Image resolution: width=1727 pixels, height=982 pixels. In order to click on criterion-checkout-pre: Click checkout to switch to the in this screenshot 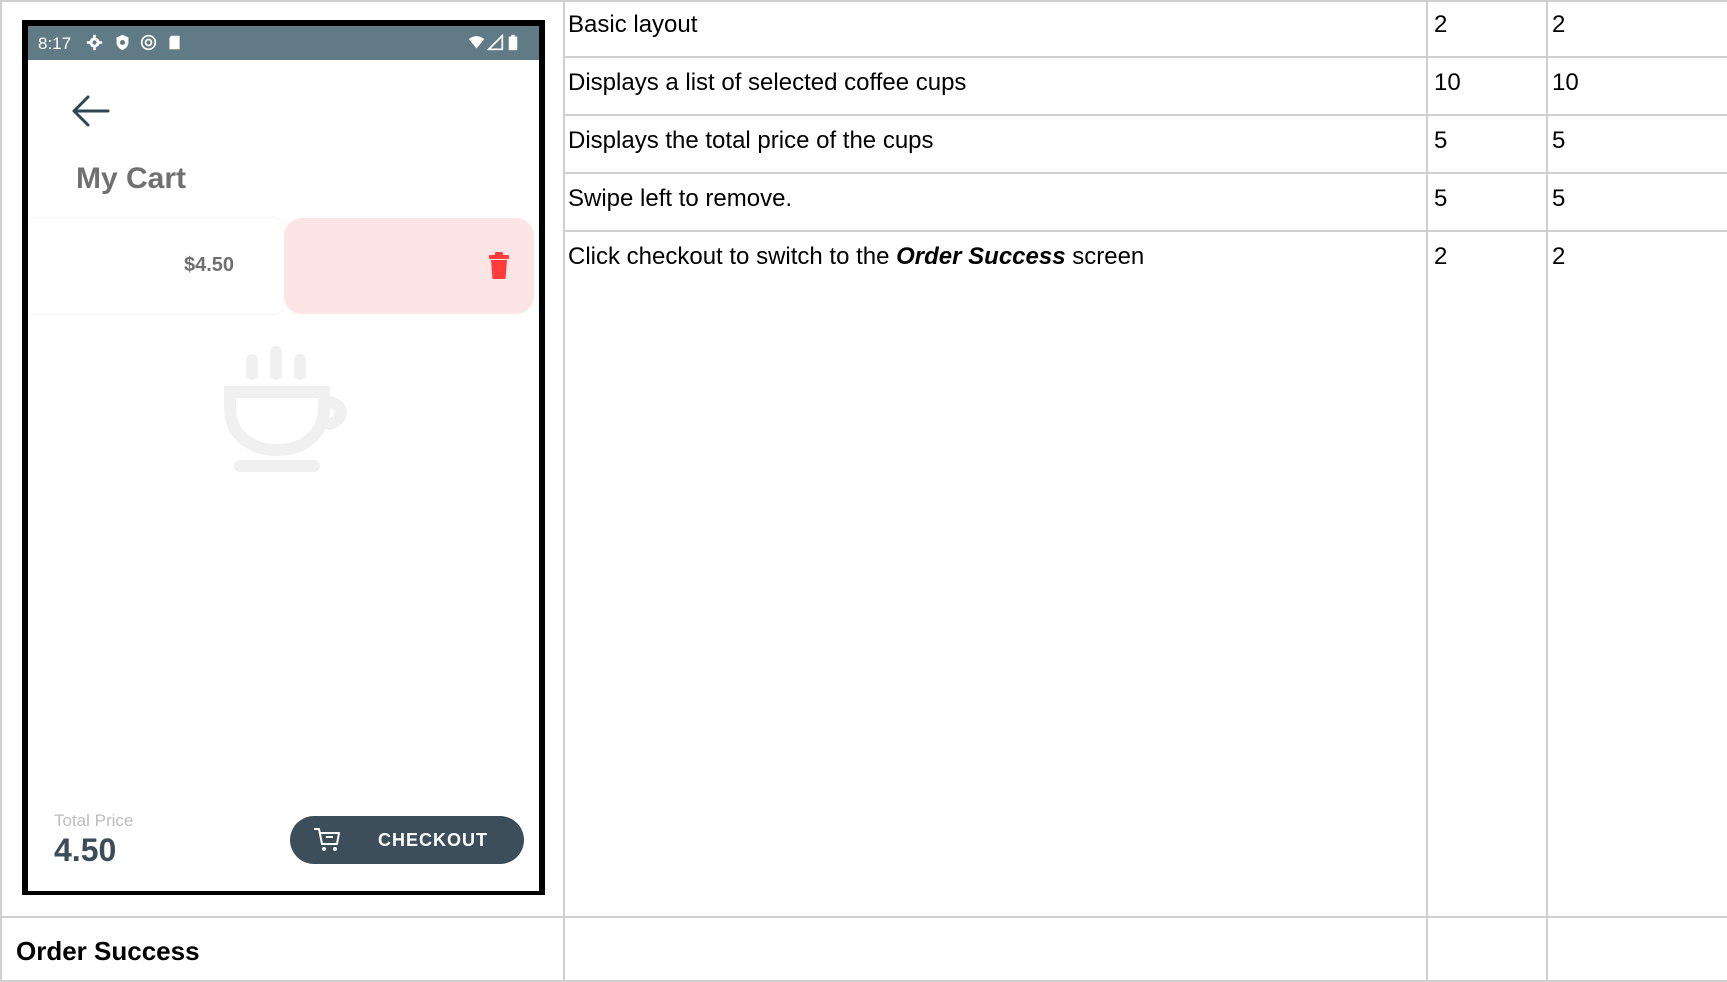, I will do `click(732, 256)`.